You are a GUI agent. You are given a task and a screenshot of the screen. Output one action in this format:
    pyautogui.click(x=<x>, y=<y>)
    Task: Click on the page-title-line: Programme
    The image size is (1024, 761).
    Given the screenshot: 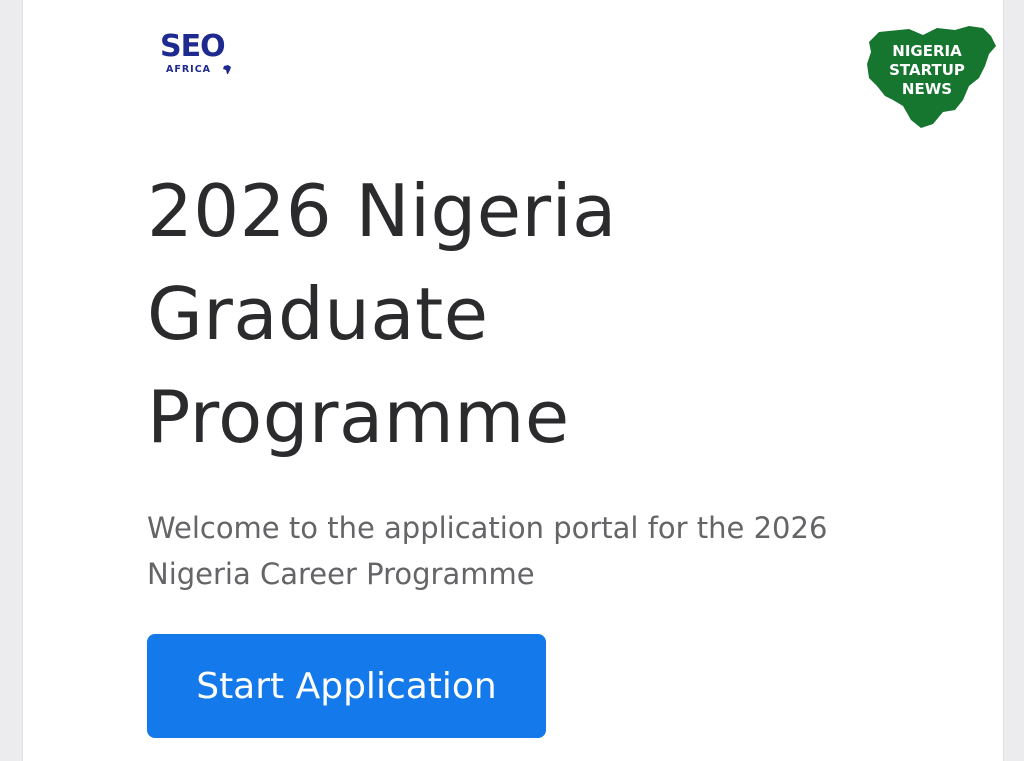 What is the action you would take?
    pyautogui.click(x=358, y=417)
    